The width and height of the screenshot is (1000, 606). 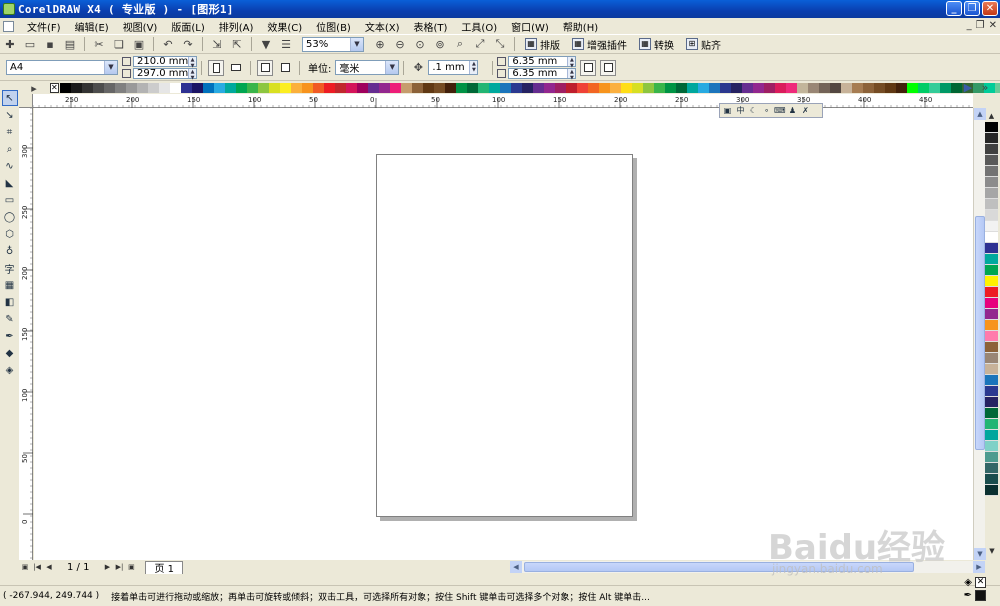 I want to click on interactive-fill-tool-icon: ◈, so click(x=10, y=370).